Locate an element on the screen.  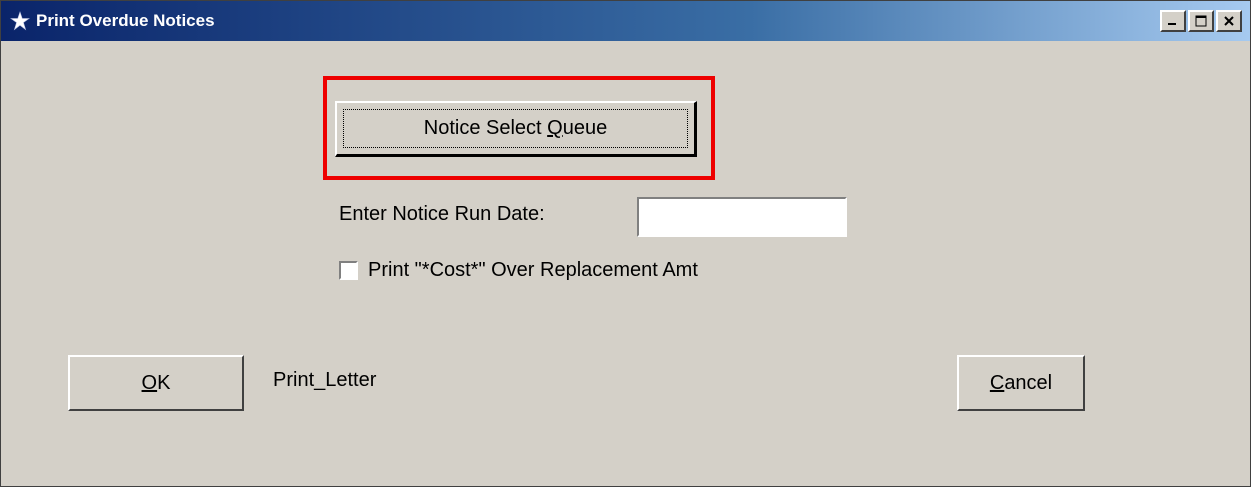
run-date-label: Enter Notice Run Date: is located at coordinates (442, 214).